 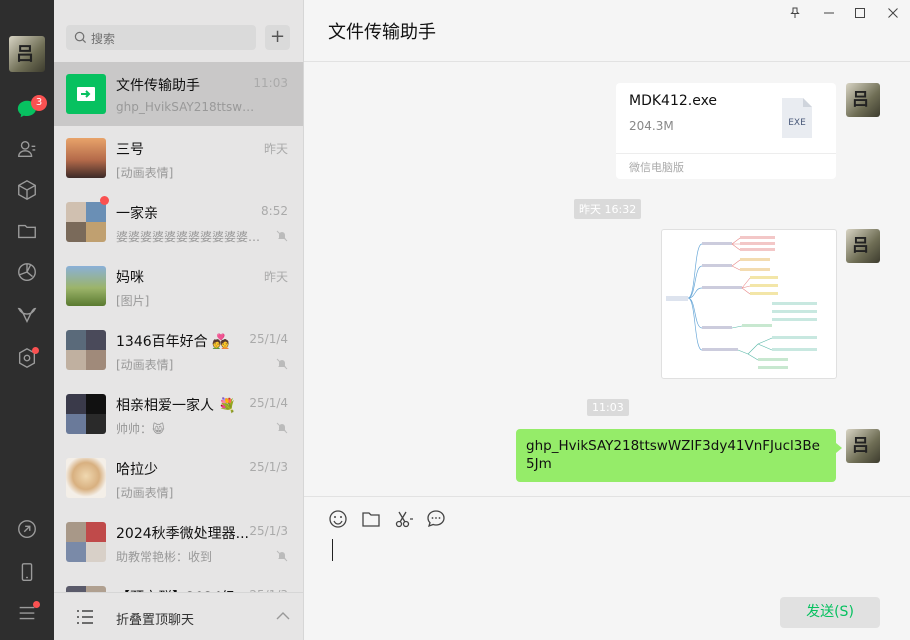 What do you see at coordinates (27, 572) in the screenshot?
I see `phone-icon` at bounding box center [27, 572].